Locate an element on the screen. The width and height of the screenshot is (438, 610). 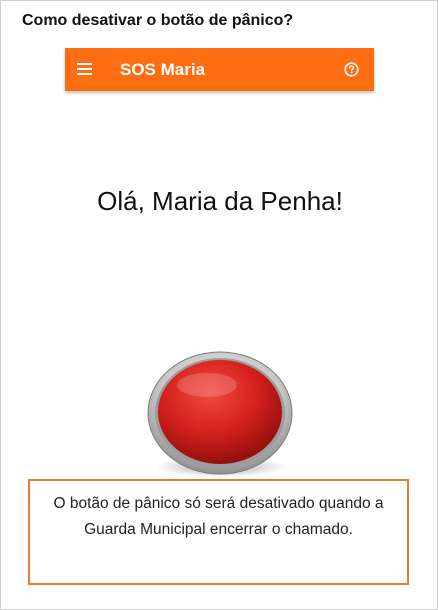
hamburger-menu-icon is located at coordinates (84, 69).